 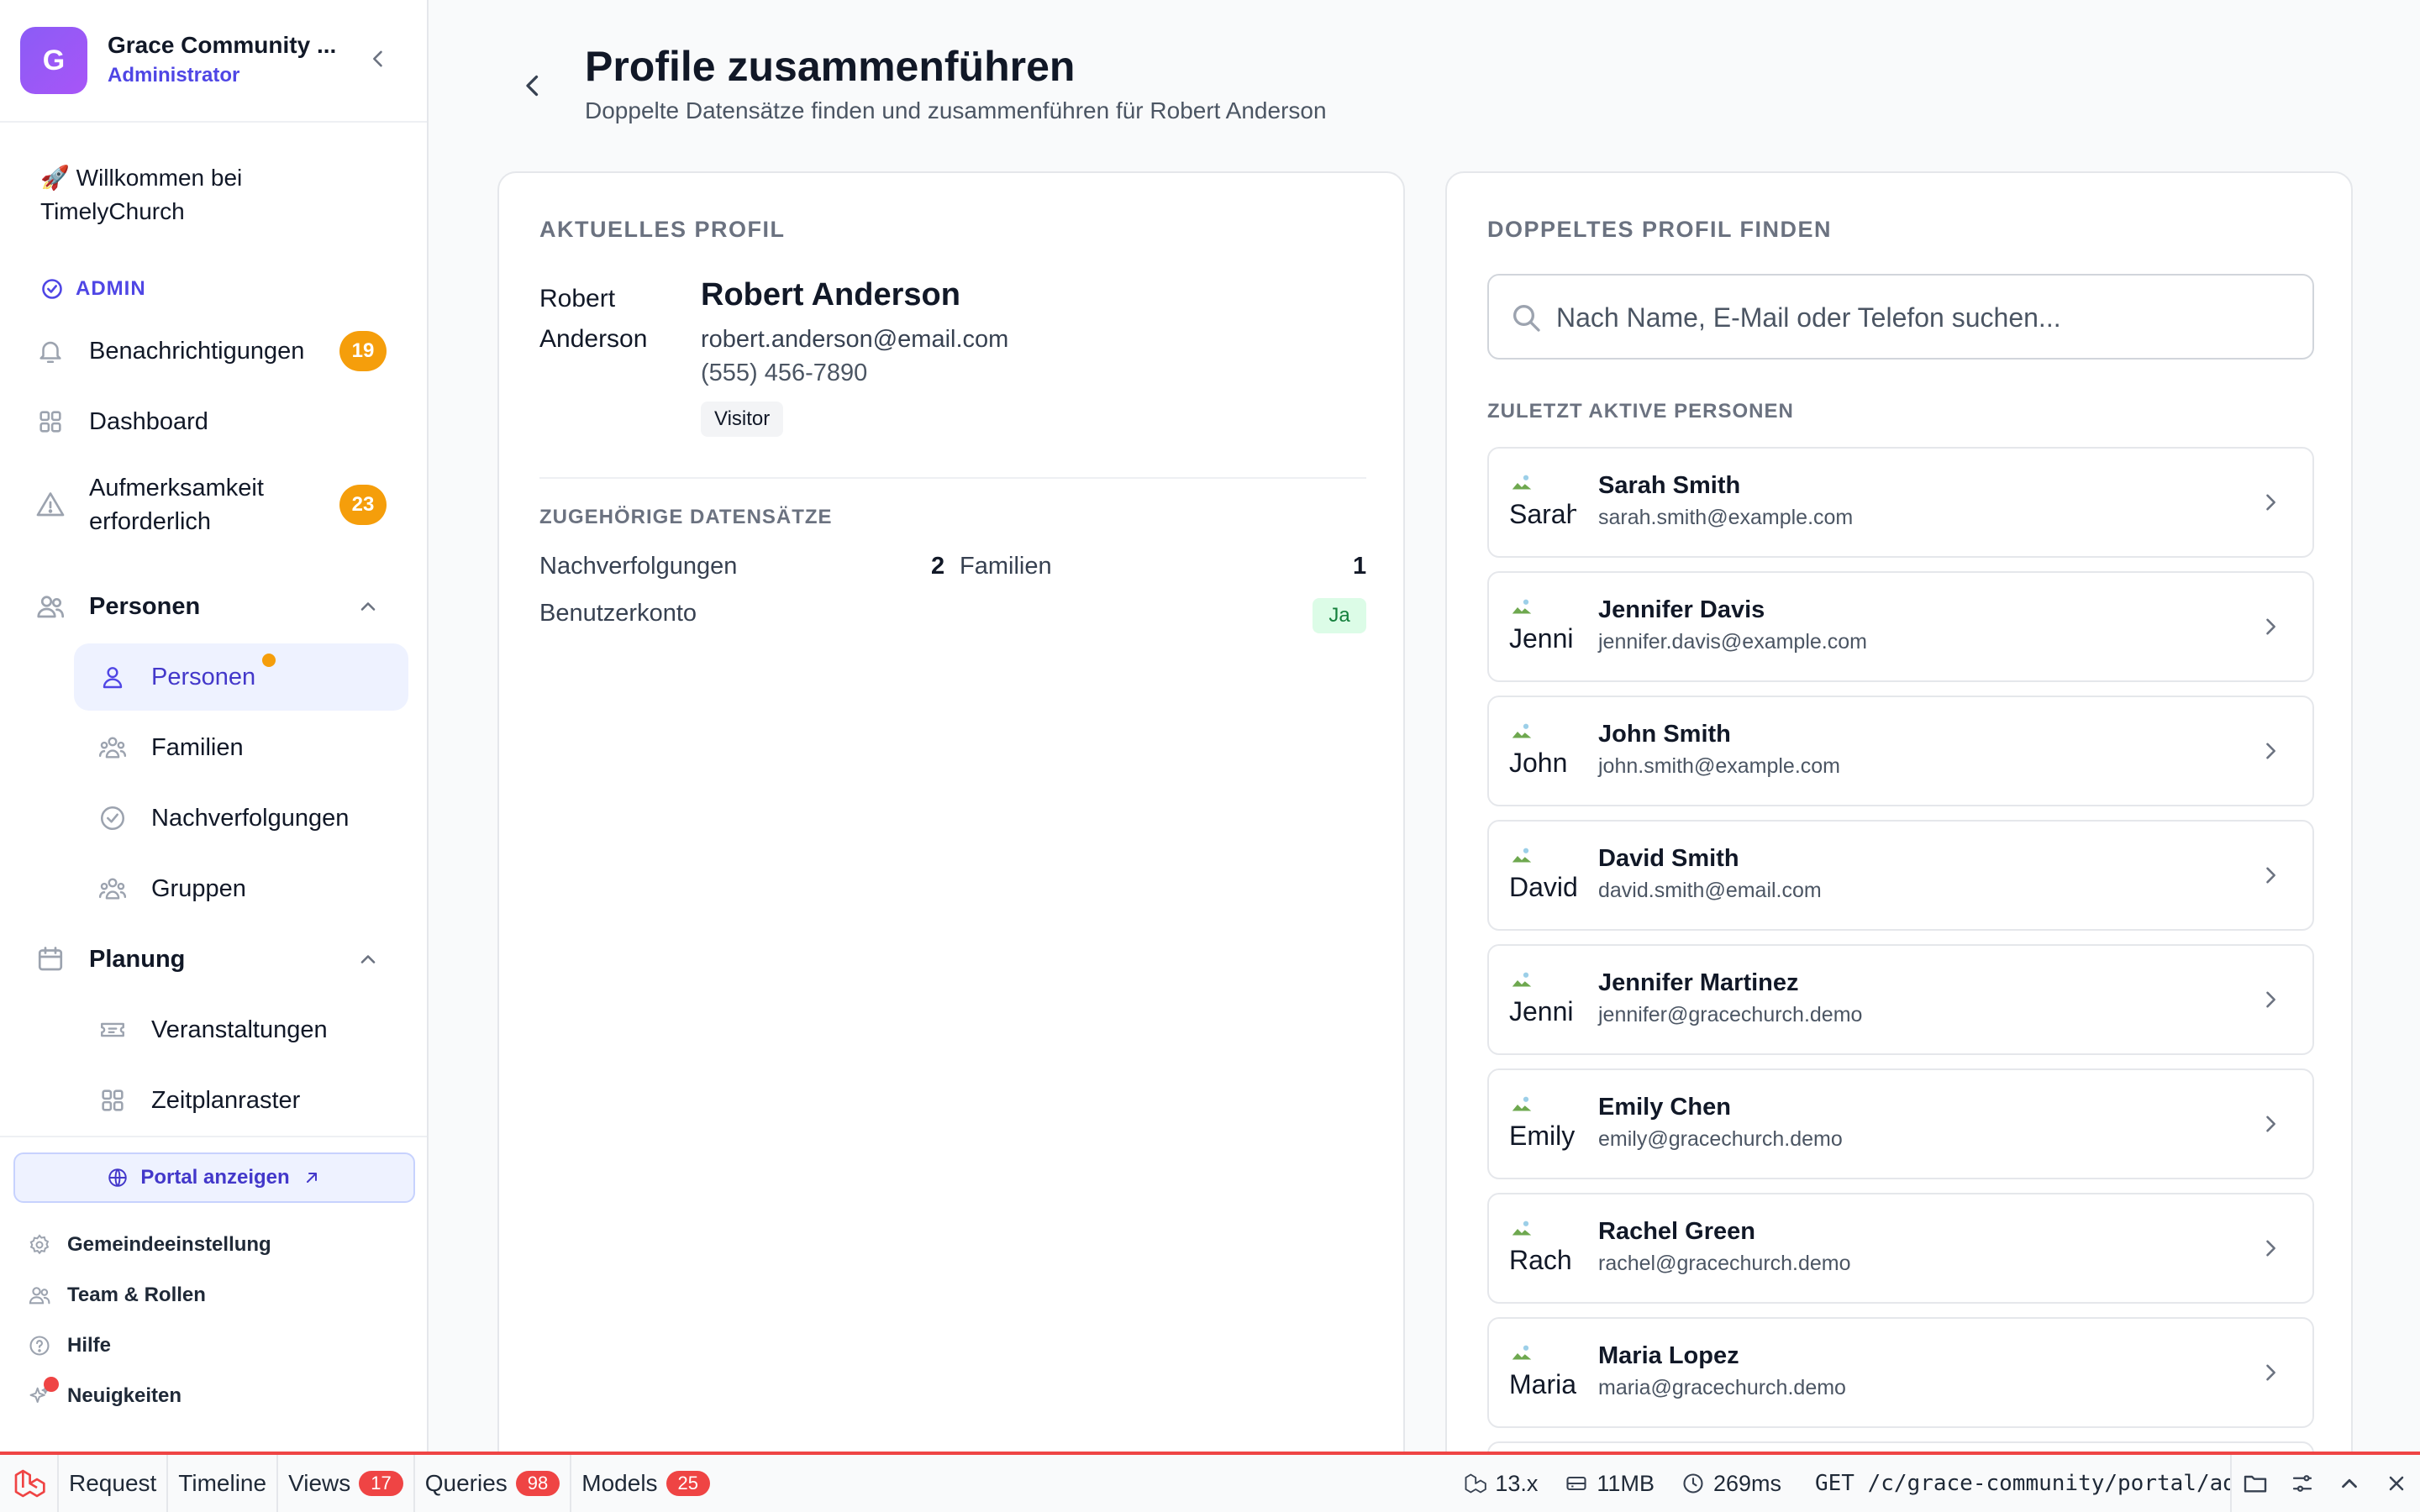 I want to click on person-row: Sarah Sarah Smith sarah.smith@example.com, so click(x=1901, y=502).